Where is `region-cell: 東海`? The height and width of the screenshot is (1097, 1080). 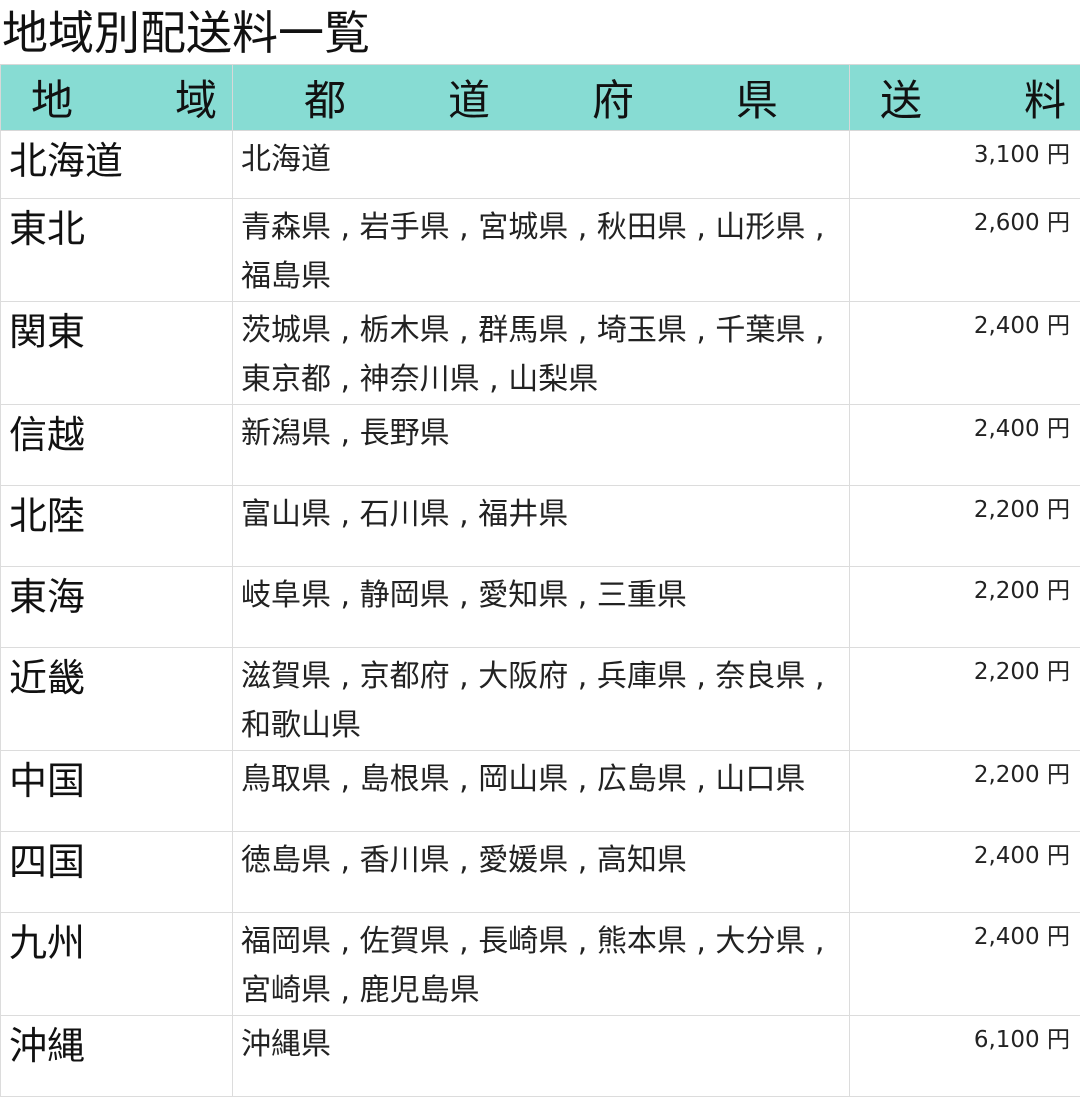
region-cell: 東海 is located at coordinates (117, 607).